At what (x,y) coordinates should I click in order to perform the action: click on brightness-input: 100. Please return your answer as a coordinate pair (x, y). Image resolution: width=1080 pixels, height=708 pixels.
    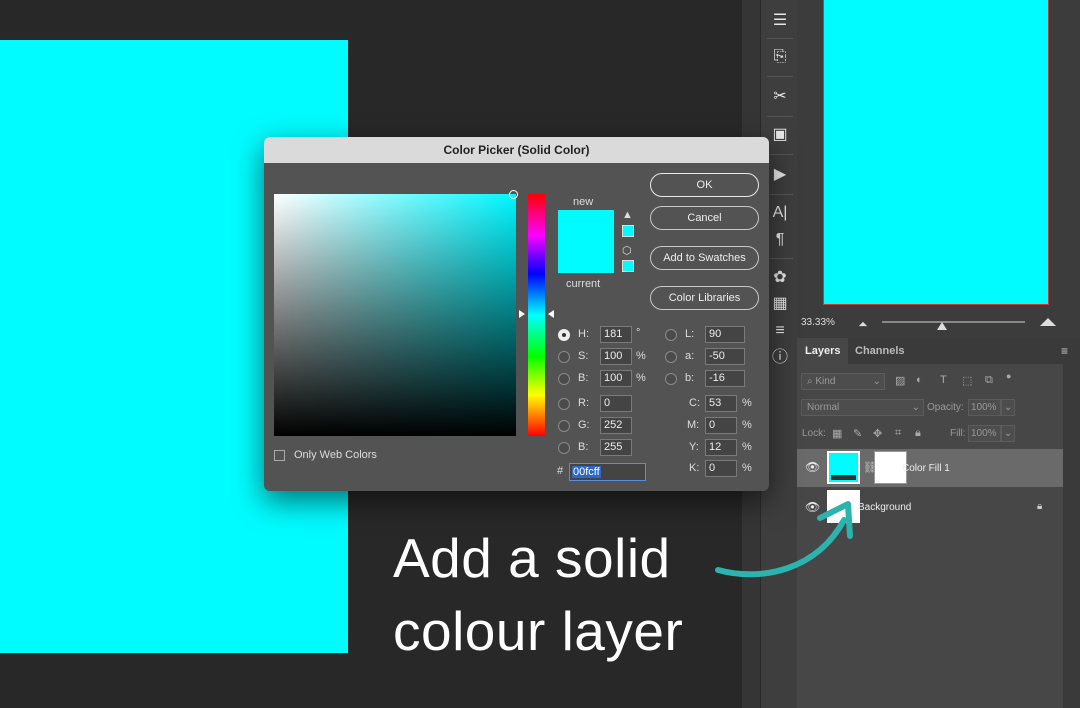
    Looking at the image, I should click on (616, 378).